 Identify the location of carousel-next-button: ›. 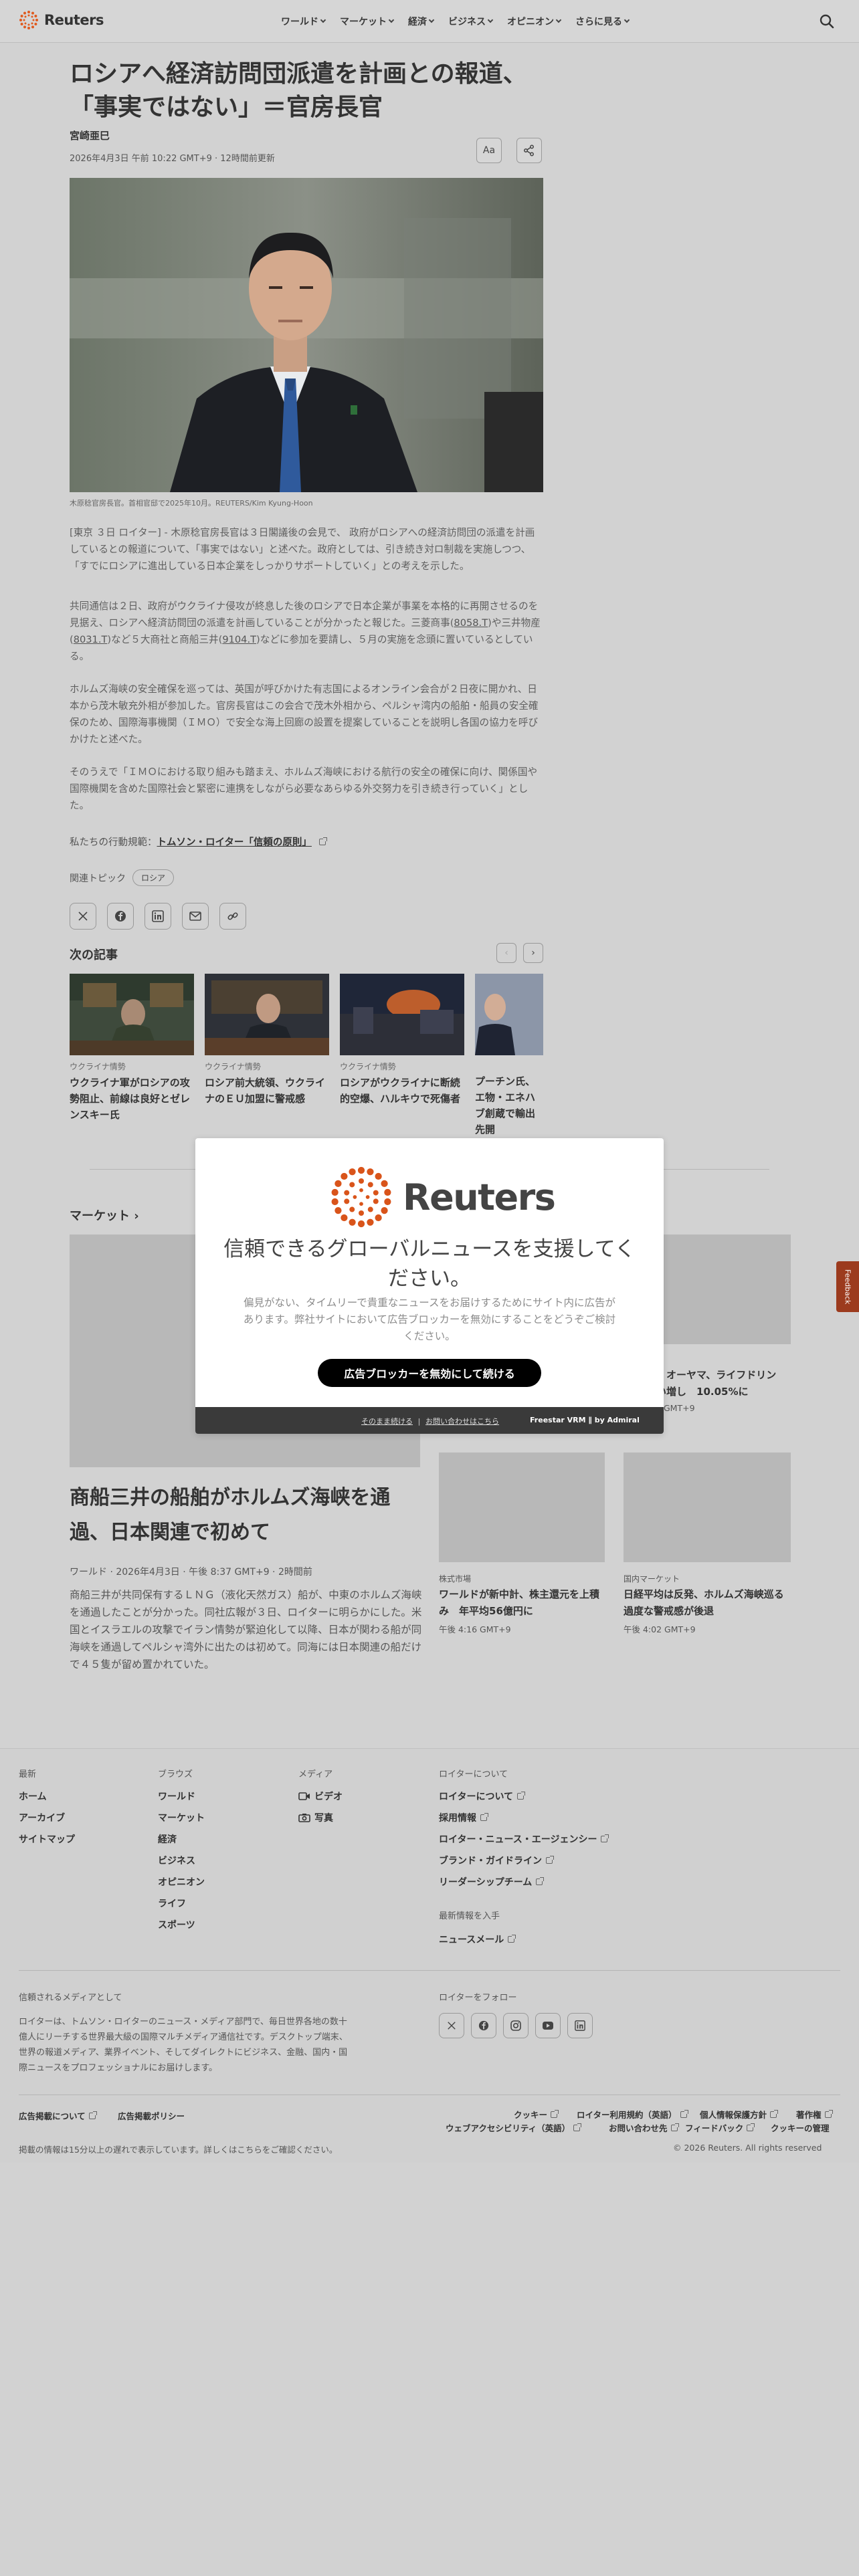
(533, 953).